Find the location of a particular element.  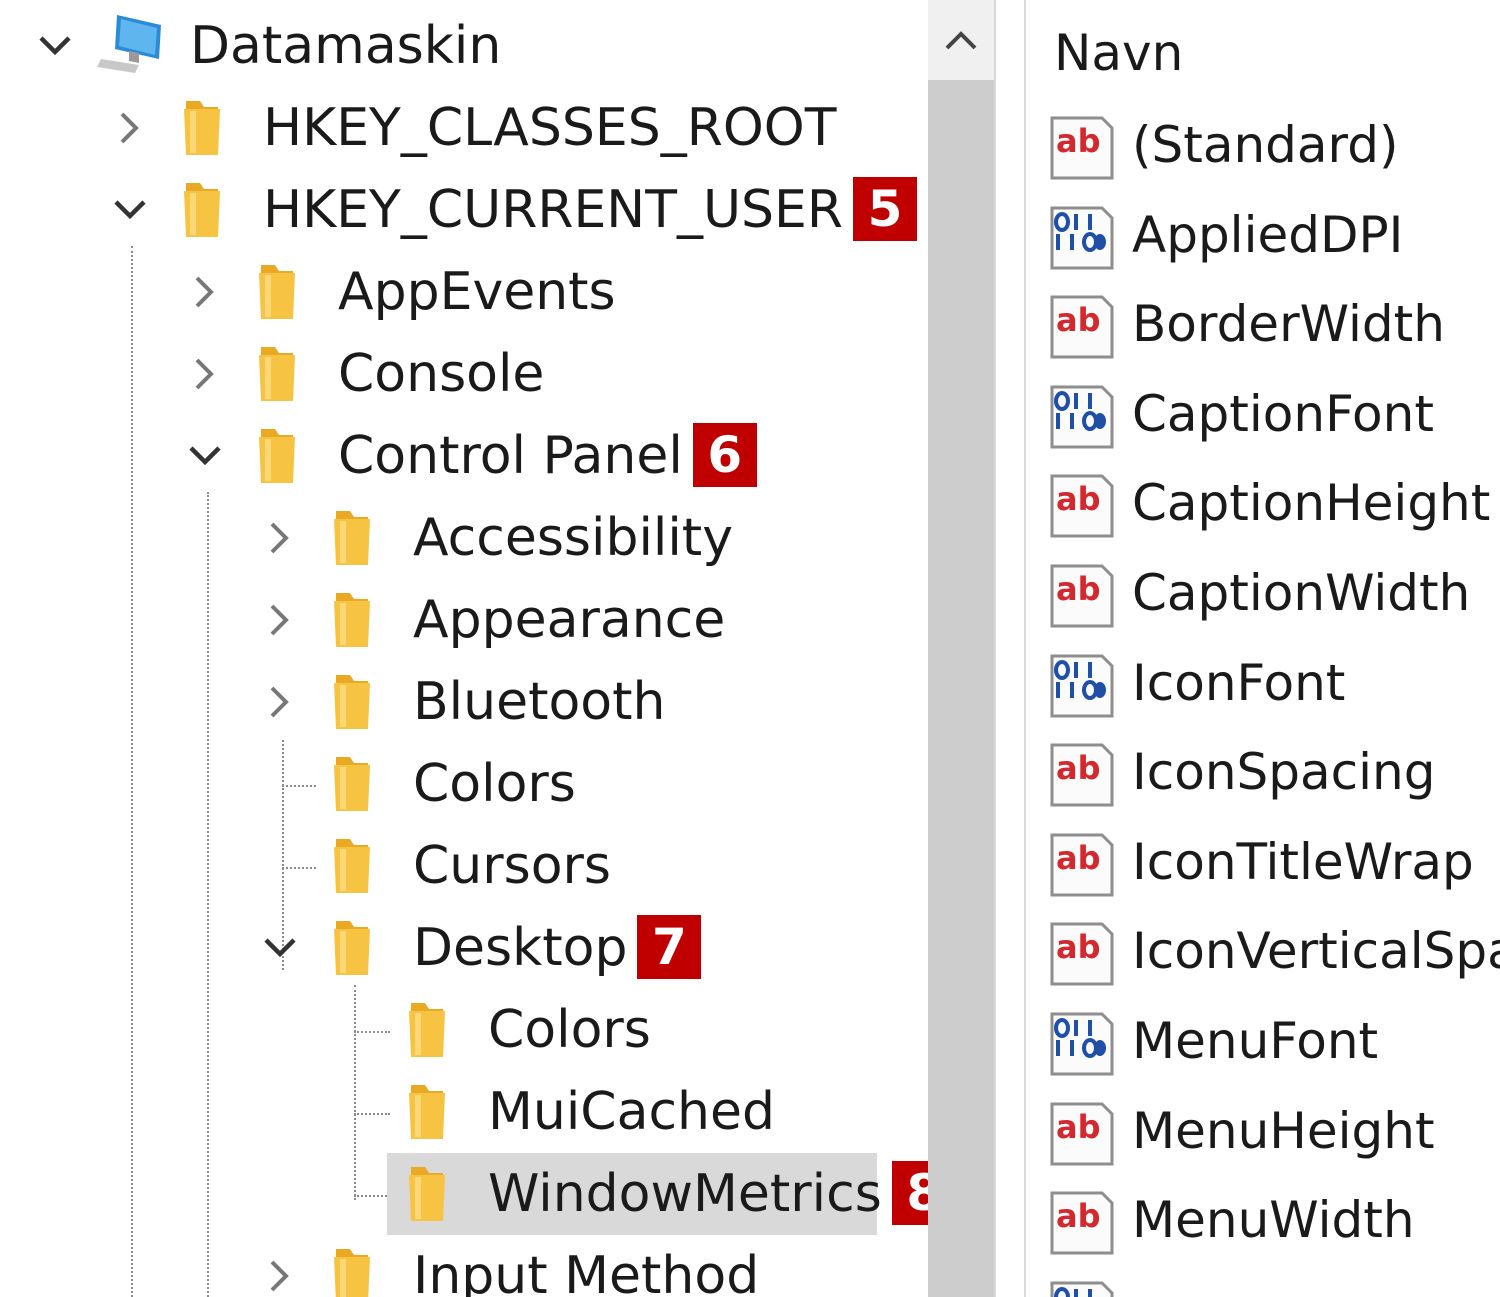

registry-value-name: (Standard) is located at coordinates (1265, 145).